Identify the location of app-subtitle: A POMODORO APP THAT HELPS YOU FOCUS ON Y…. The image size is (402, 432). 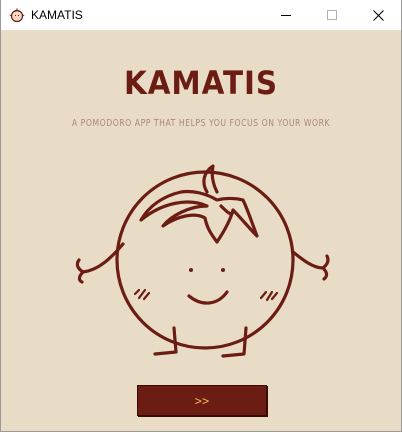
(201, 123).